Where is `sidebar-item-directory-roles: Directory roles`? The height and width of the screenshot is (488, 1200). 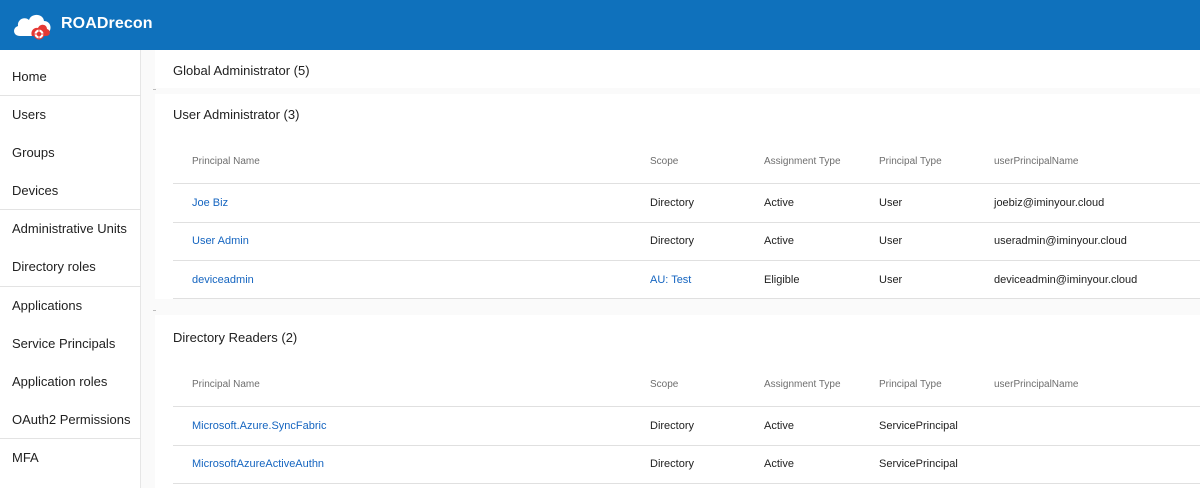 sidebar-item-directory-roles: Directory roles is located at coordinates (70, 267).